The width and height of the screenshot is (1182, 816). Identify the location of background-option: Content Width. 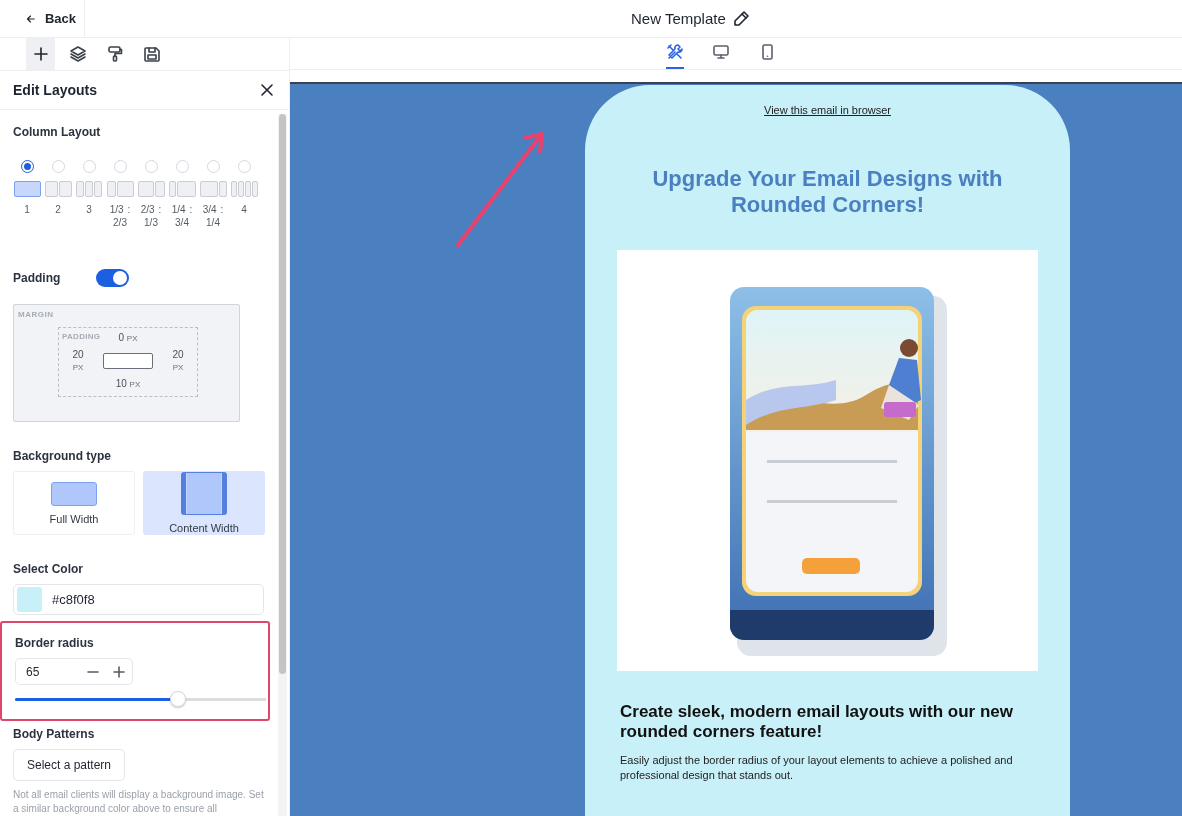
(204, 503).